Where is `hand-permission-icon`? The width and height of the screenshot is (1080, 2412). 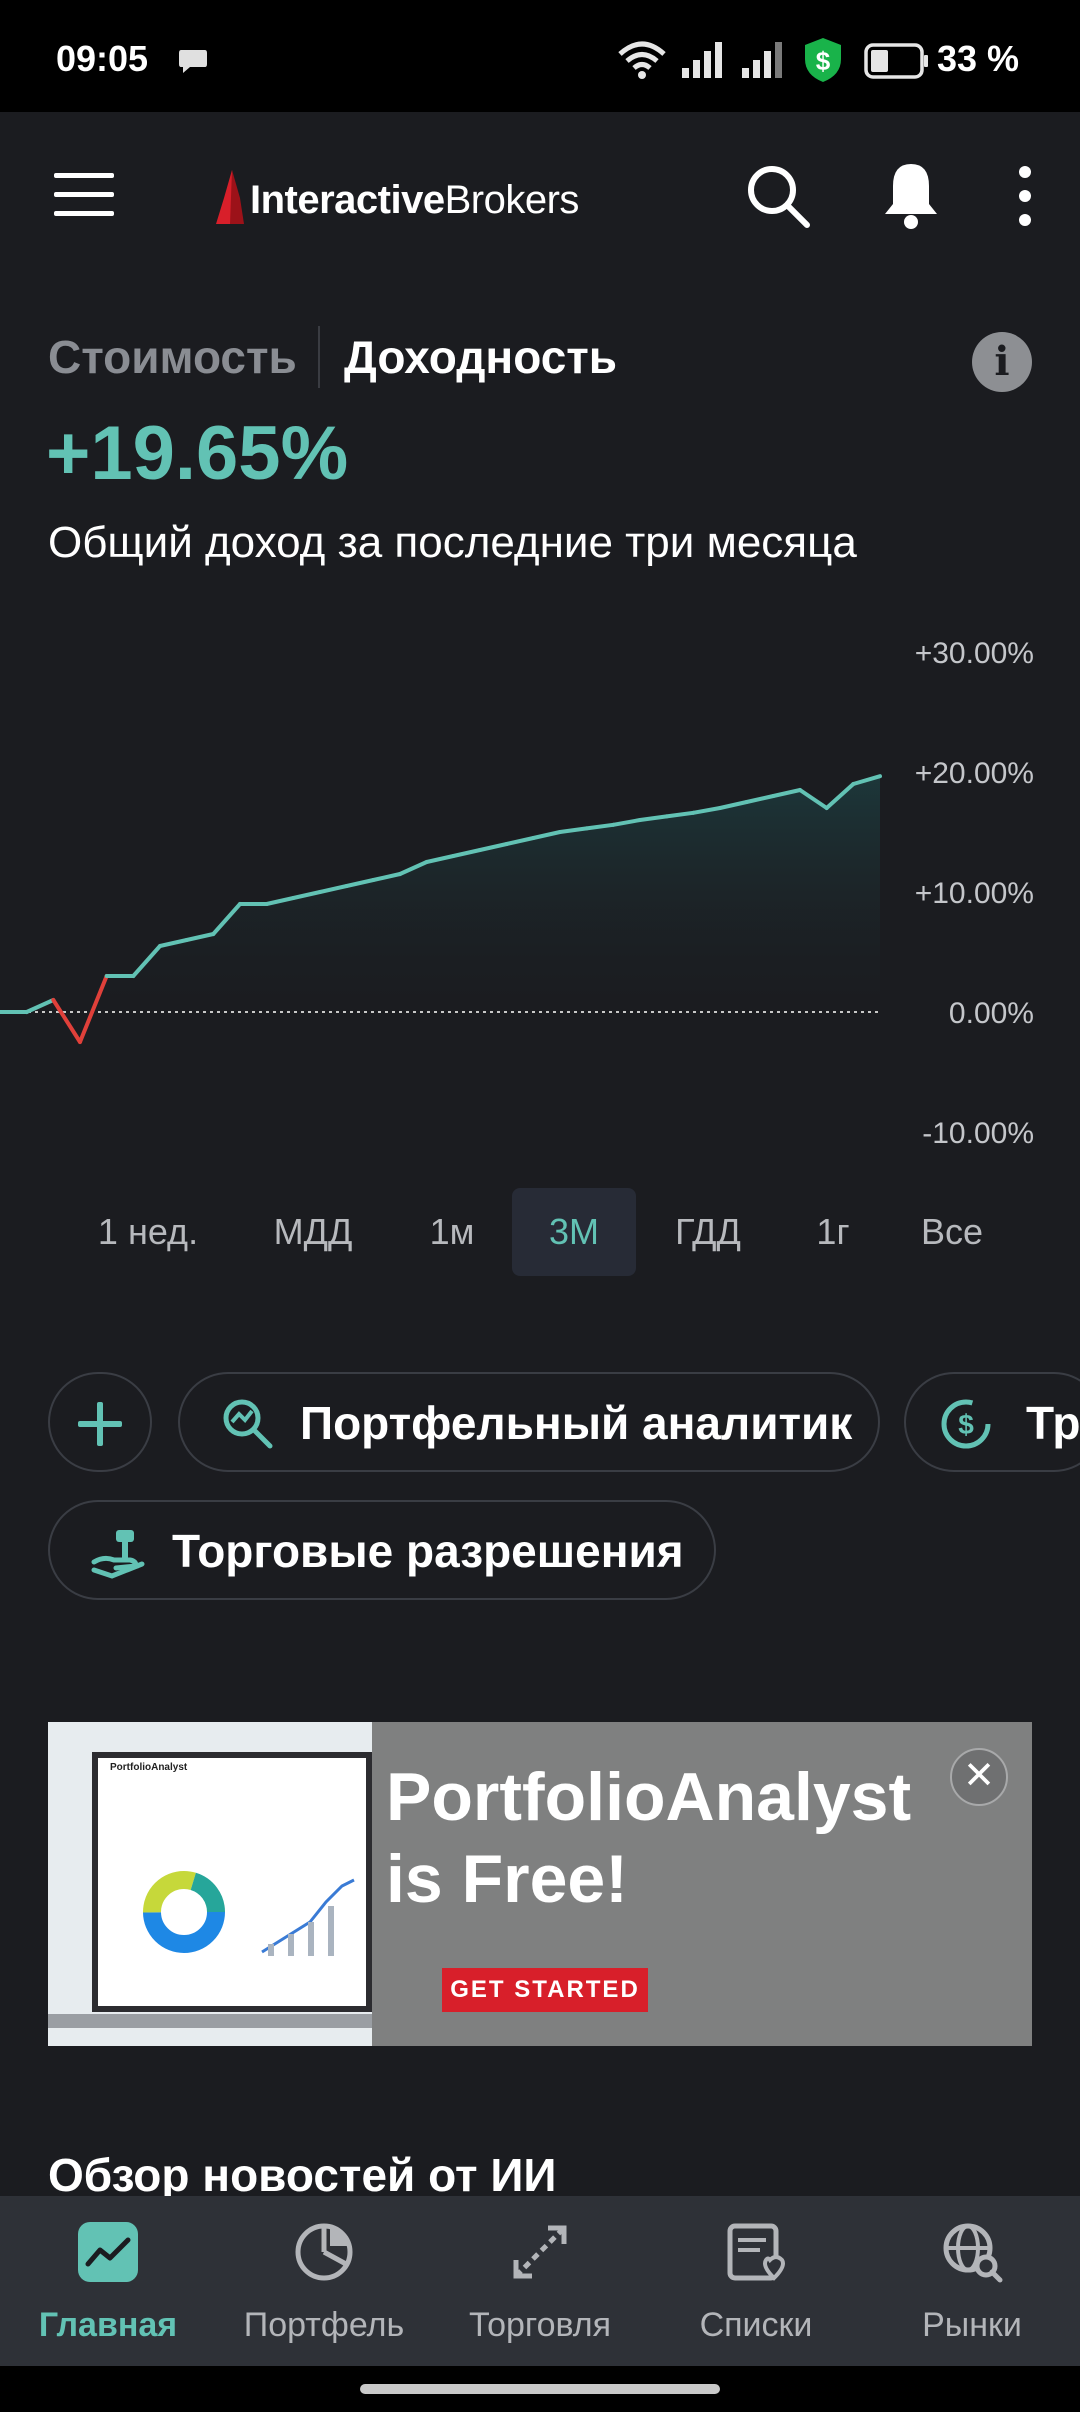
hand-permission-icon is located at coordinates (118, 1554).